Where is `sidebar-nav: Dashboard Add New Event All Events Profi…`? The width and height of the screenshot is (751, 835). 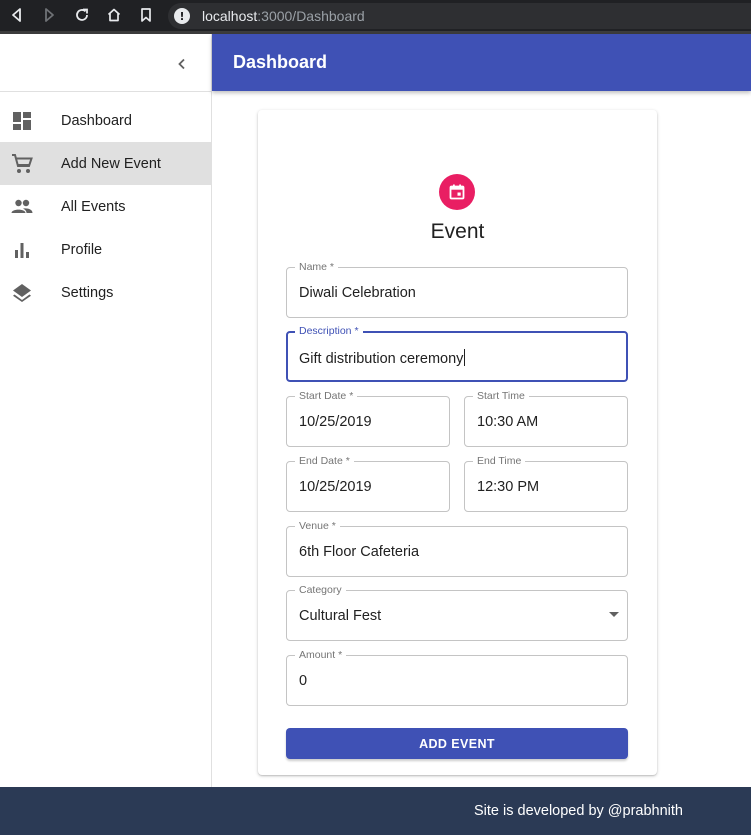
sidebar-nav: Dashboard Add New Event All Events Profi… is located at coordinates (105, 206).